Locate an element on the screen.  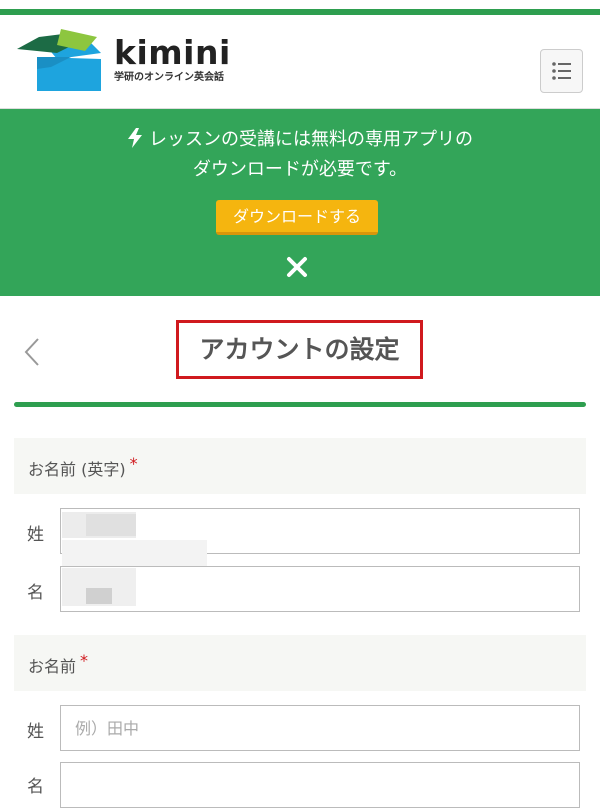
menu-button is located at coordinates (561, 71).